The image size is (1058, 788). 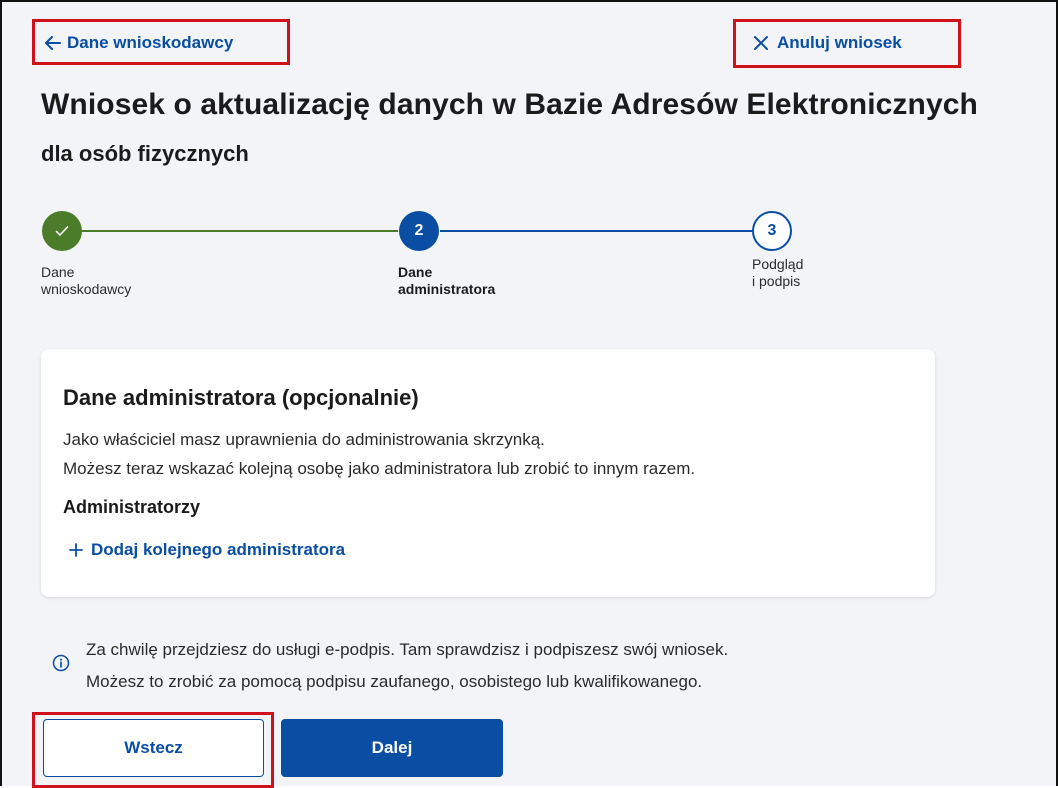 What do you see at coordinates (392, 748) in the screenshot?
I see `next-button: Dalej` at bounding box center [392, 748].